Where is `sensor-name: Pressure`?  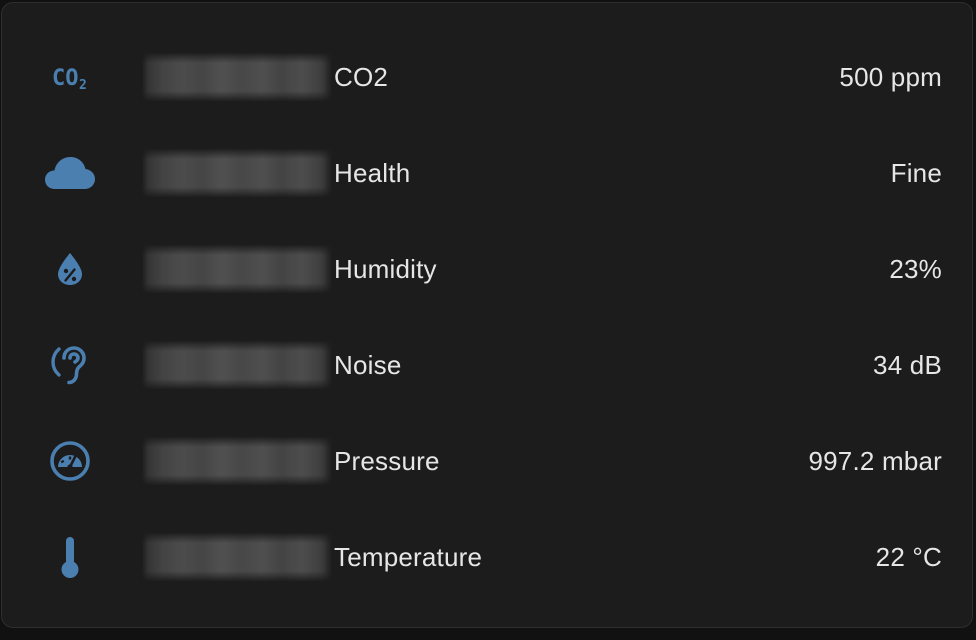 sensor-name: Pressure is located at coordinates (291, 461).